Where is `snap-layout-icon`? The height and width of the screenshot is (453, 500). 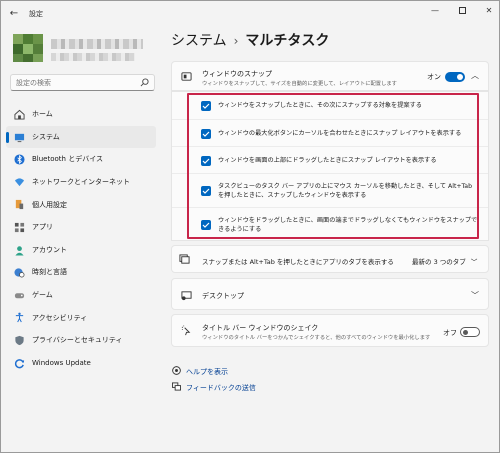
snap-layout-icon is located at coordinates (186, 76).